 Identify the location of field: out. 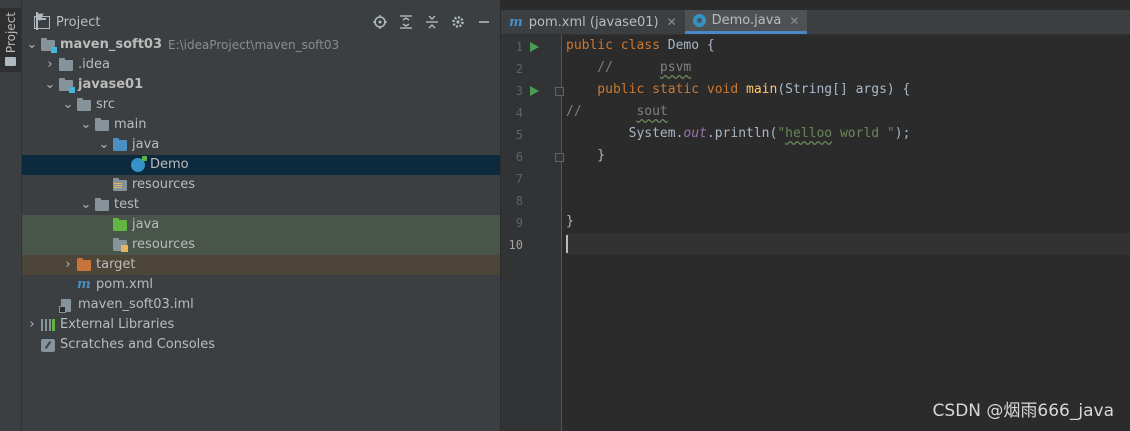
(695, 133).